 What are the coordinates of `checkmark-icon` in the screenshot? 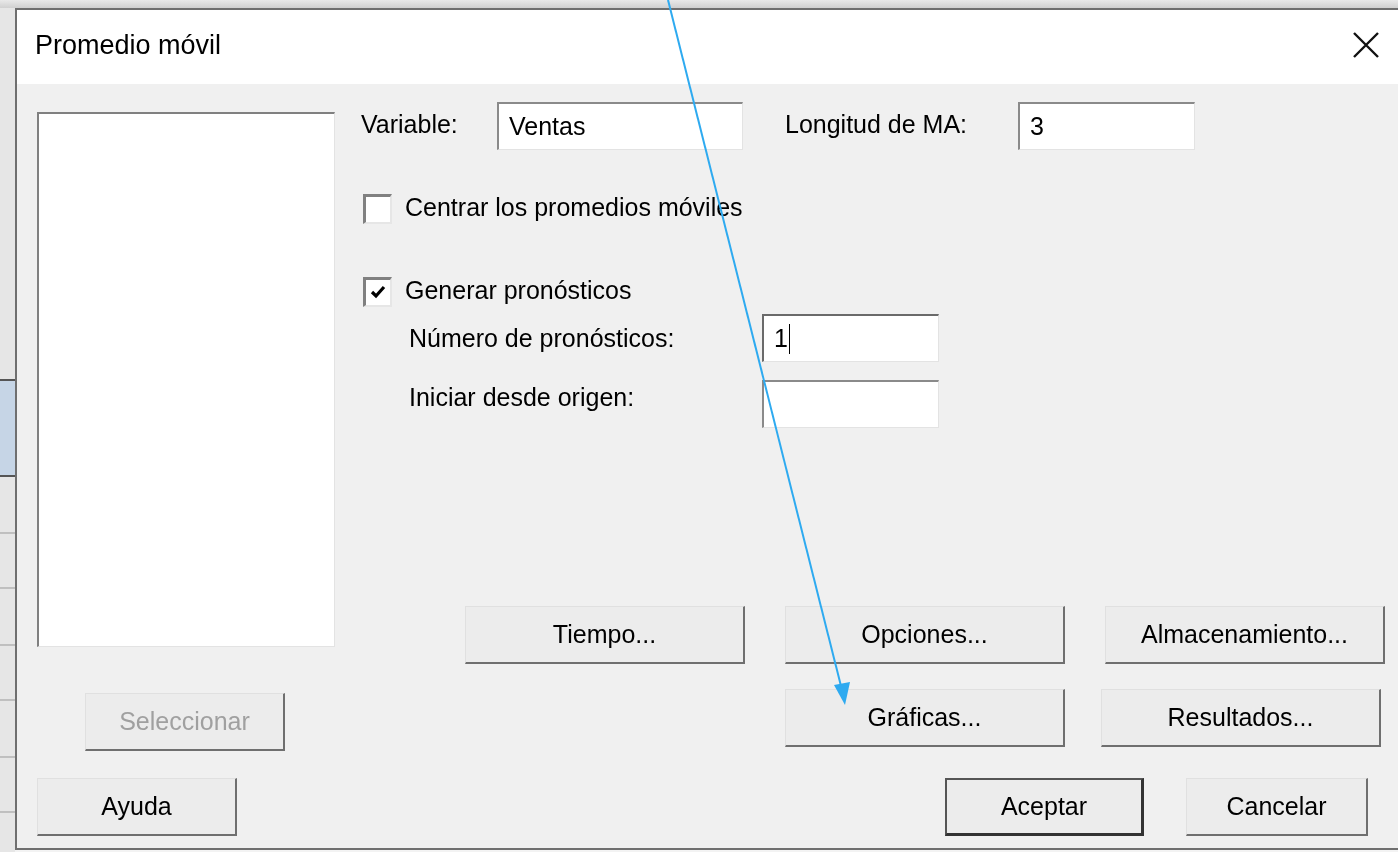 It's located at (378, 292).